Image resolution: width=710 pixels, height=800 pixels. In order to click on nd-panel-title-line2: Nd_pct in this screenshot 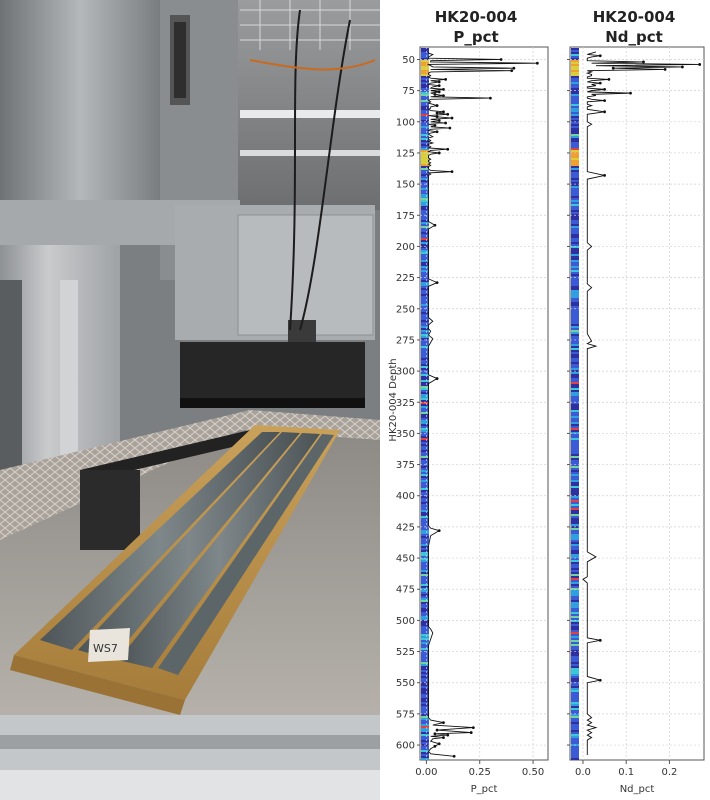, I will do `click(634, 37)`.